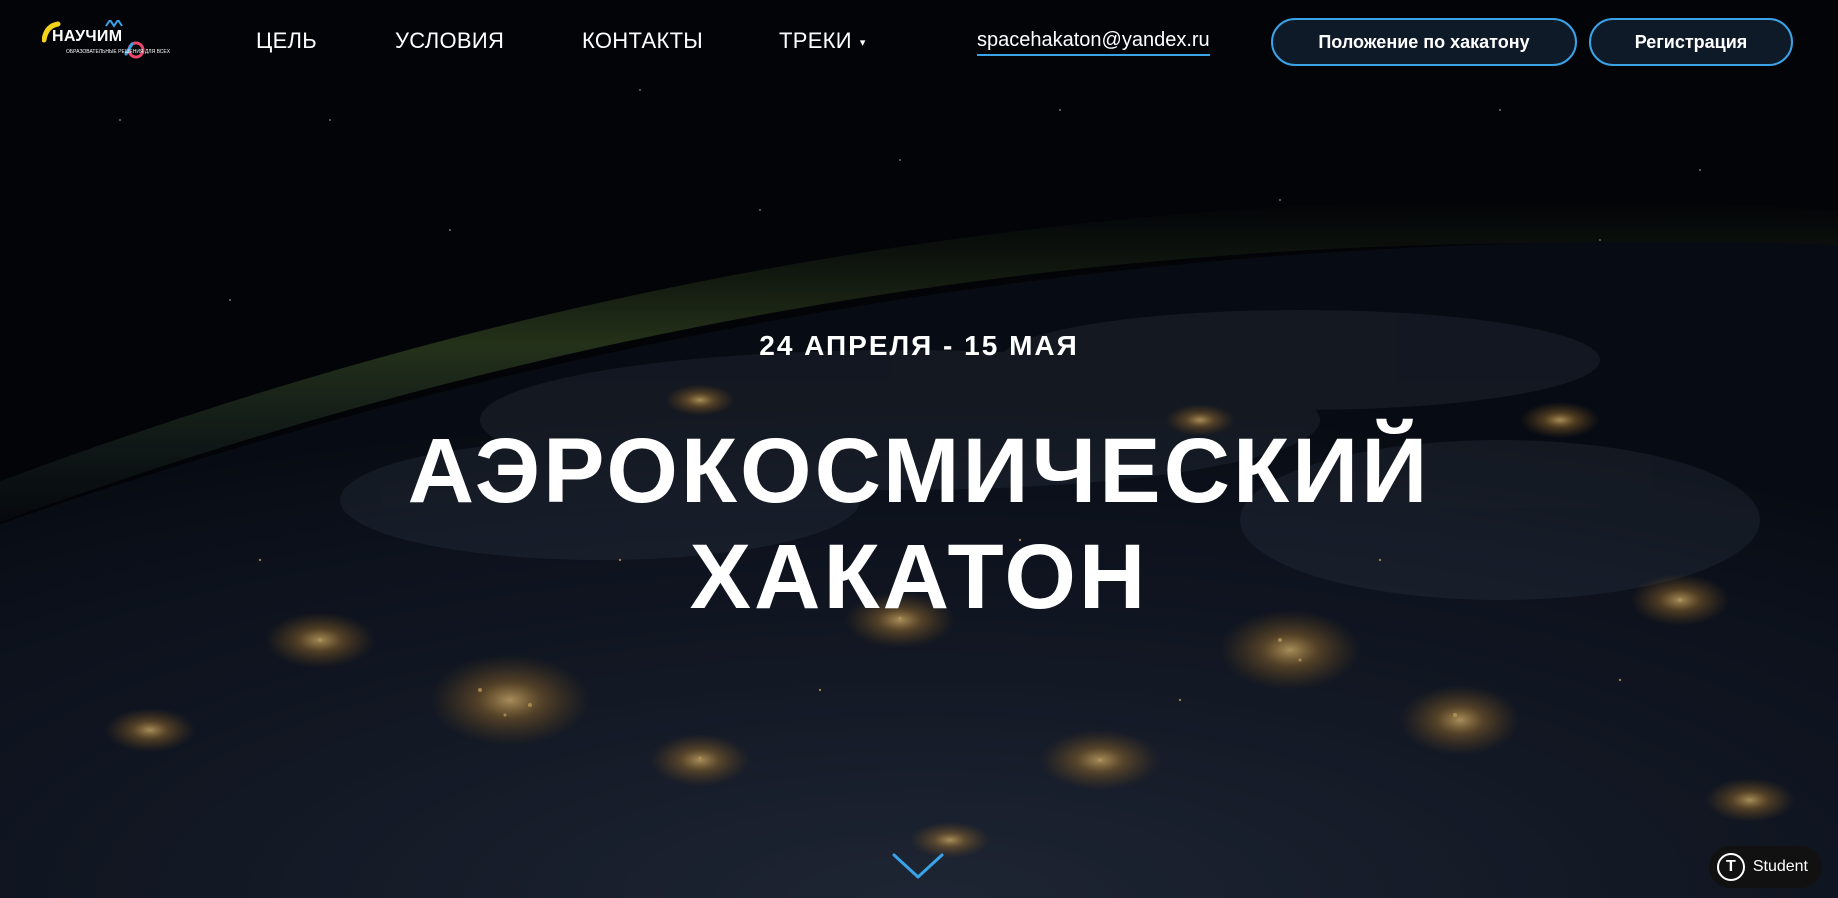 This screenshot has height=898, width=1838. What do you see at coordinates (642, 41) in the screenshot?
I see `nav-contacts: КОНТАКТЫ` at bounding box center [642, 41].